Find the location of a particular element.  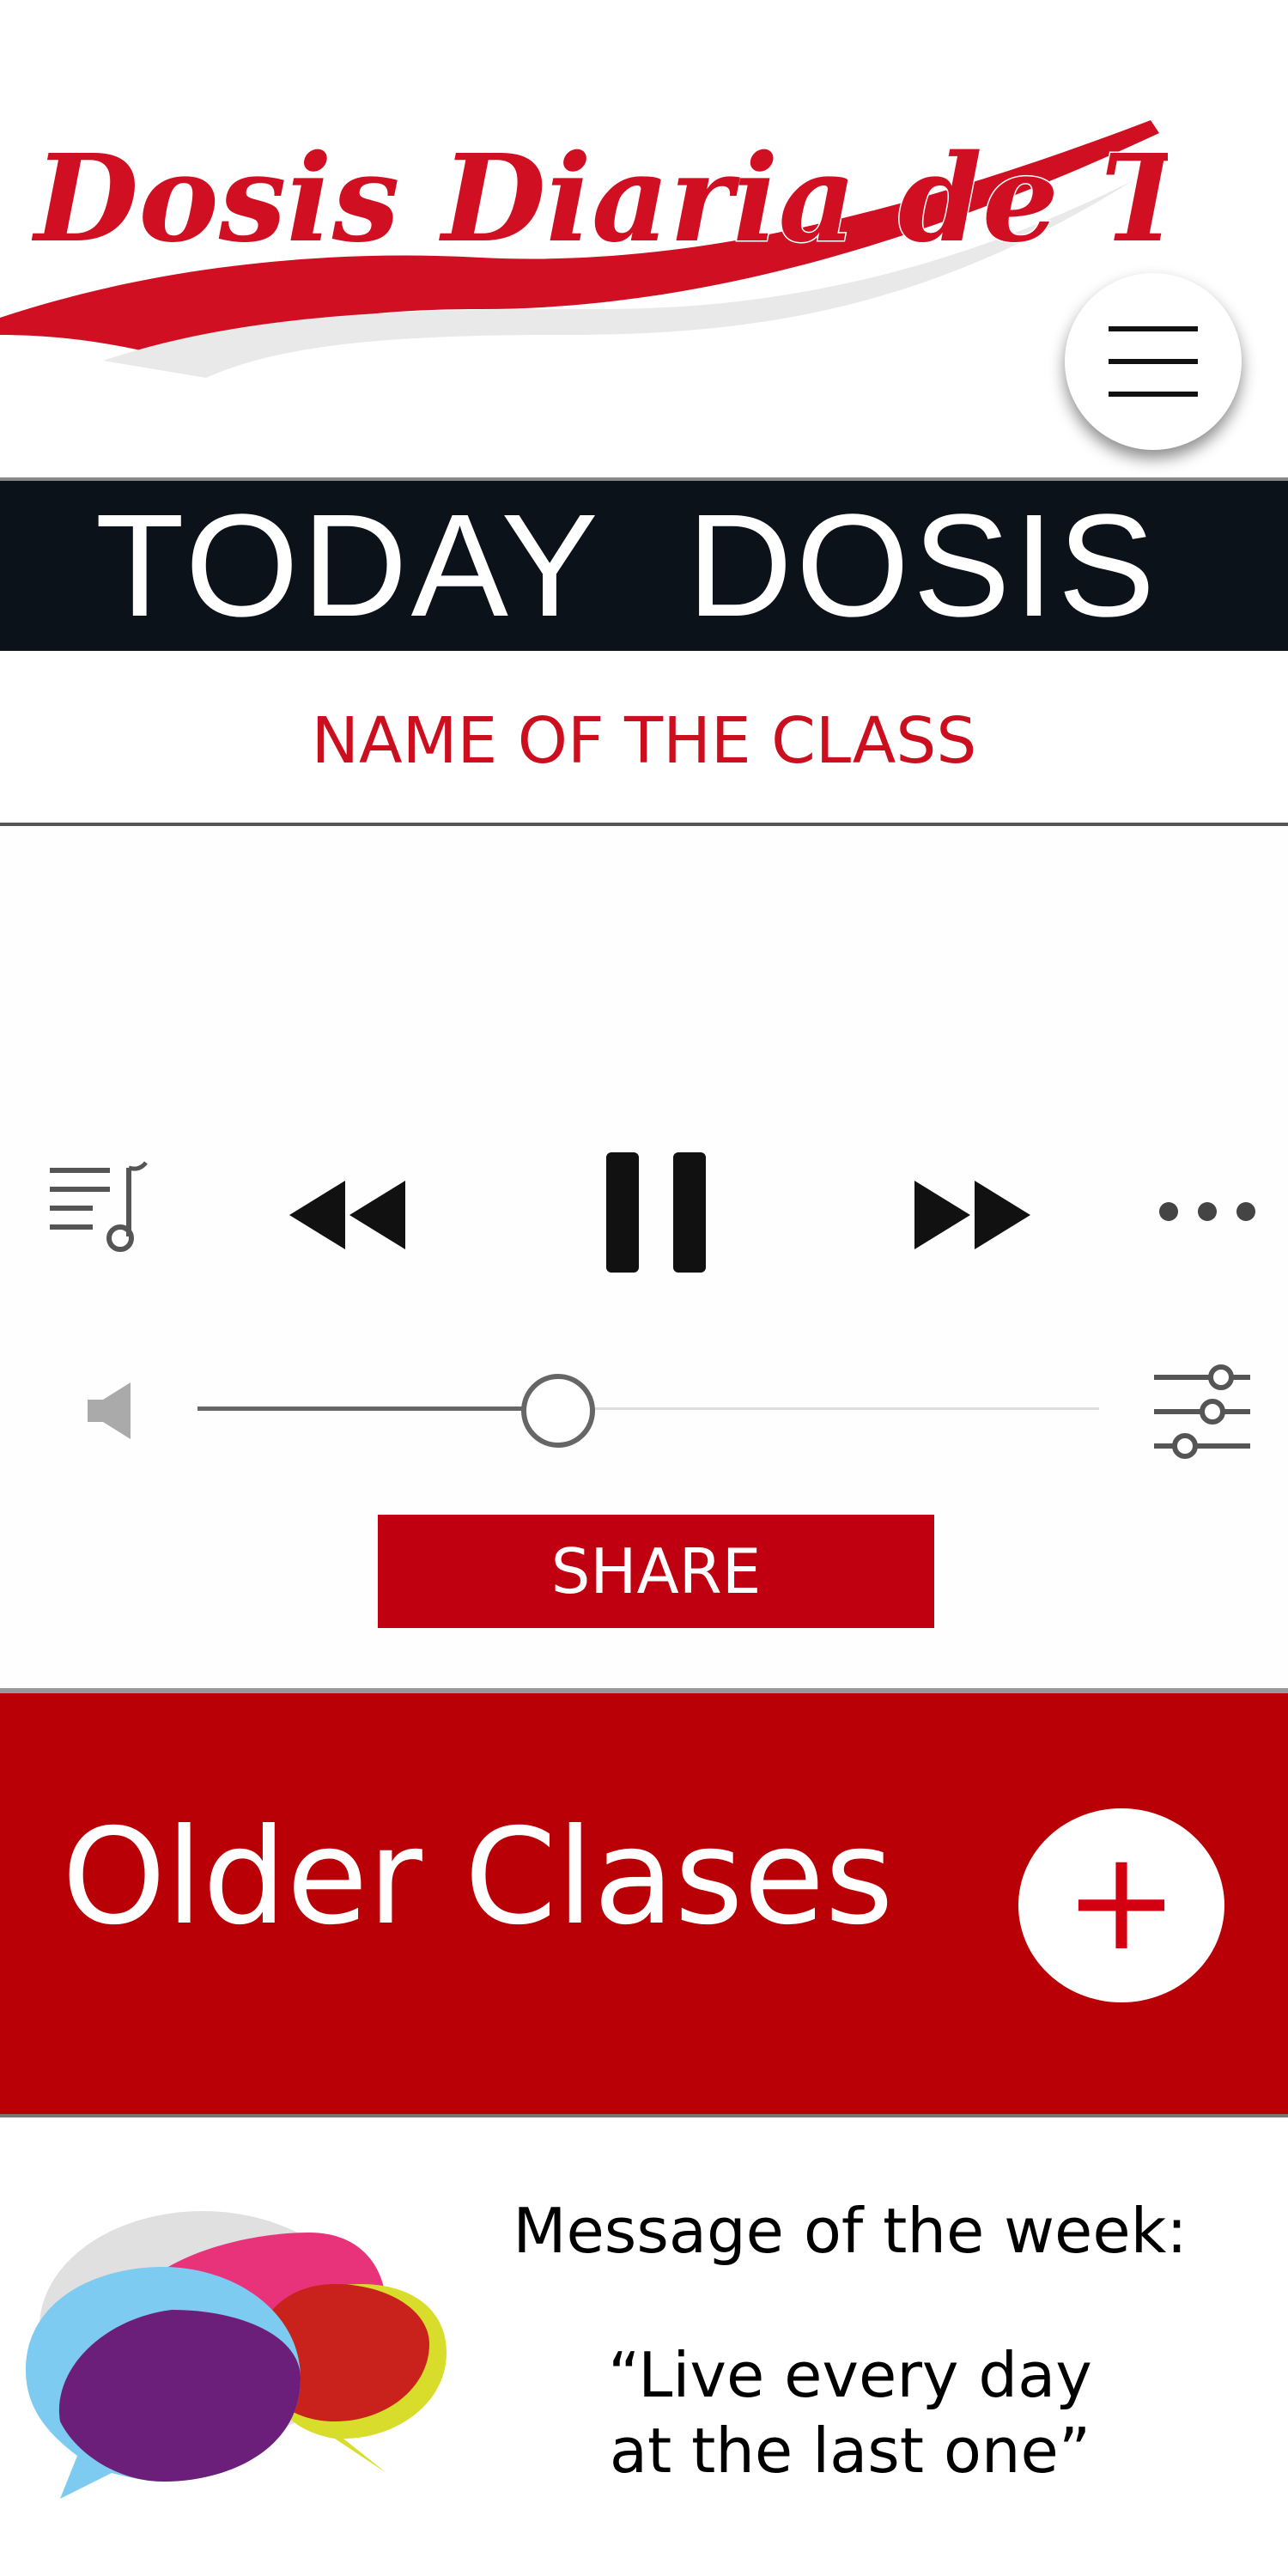

class-name: NAME OF THE CLASS is located at coordinates (644, 741).